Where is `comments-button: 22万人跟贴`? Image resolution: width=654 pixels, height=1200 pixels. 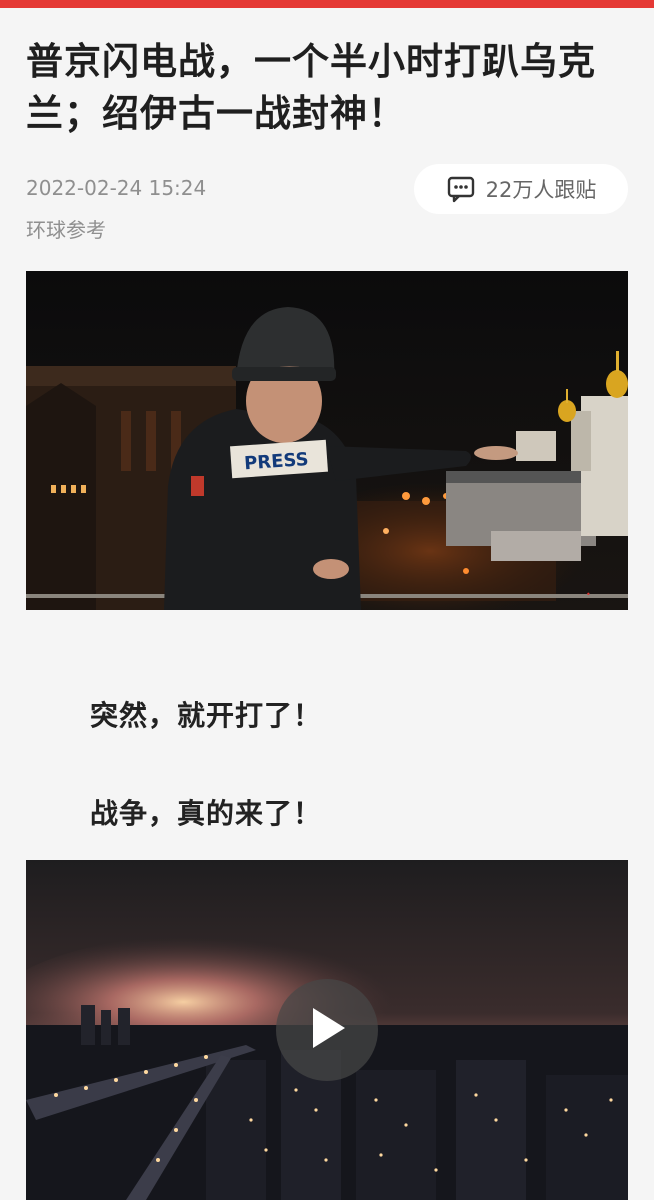 comments-button: 22万人跟贴 is located at coordinates (521, 189).